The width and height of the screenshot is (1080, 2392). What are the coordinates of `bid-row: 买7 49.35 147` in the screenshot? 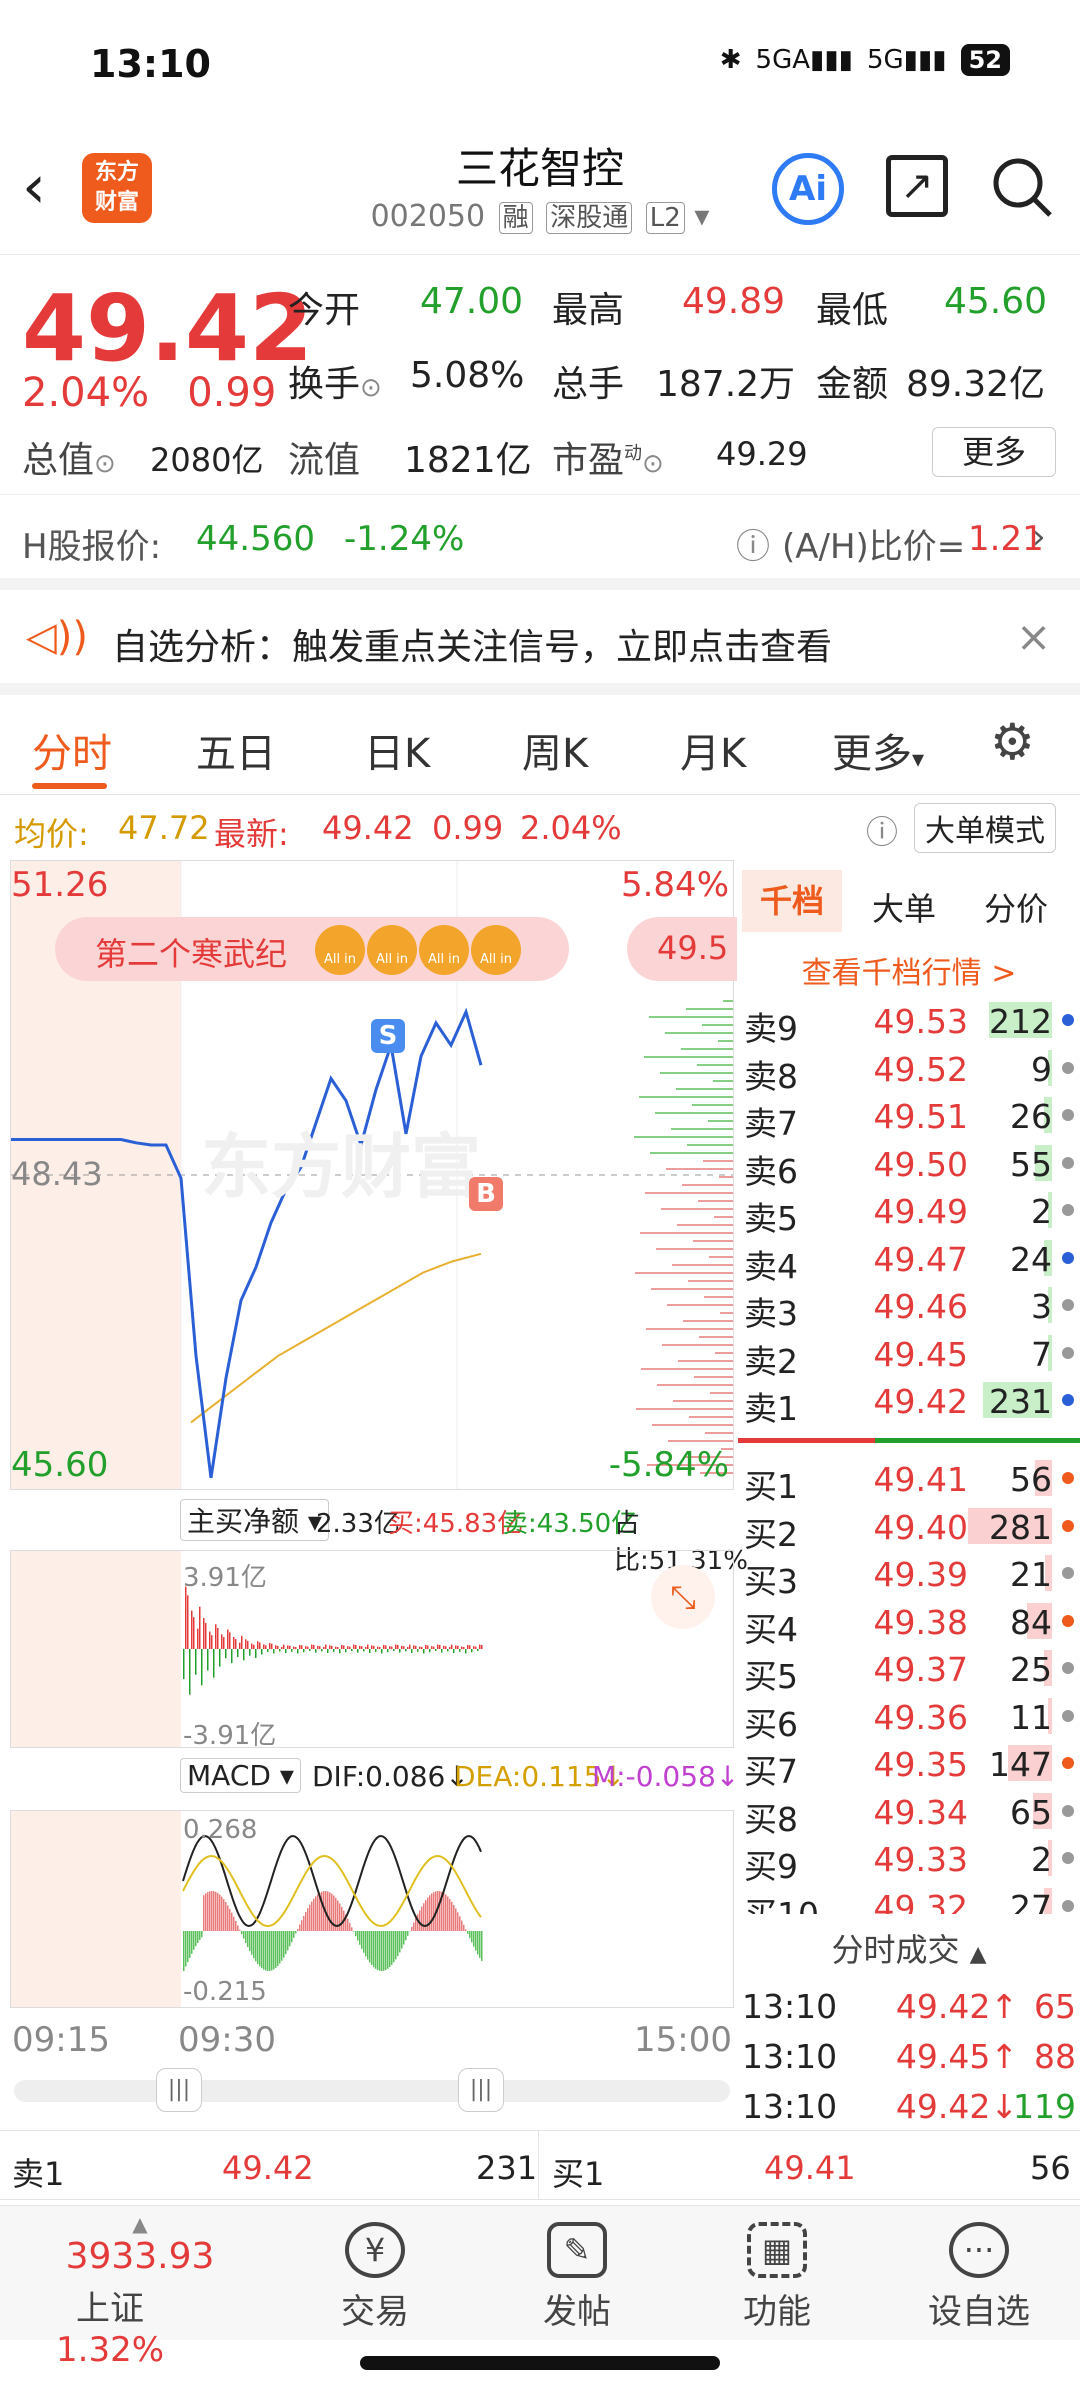 It's located at (909, 1765).